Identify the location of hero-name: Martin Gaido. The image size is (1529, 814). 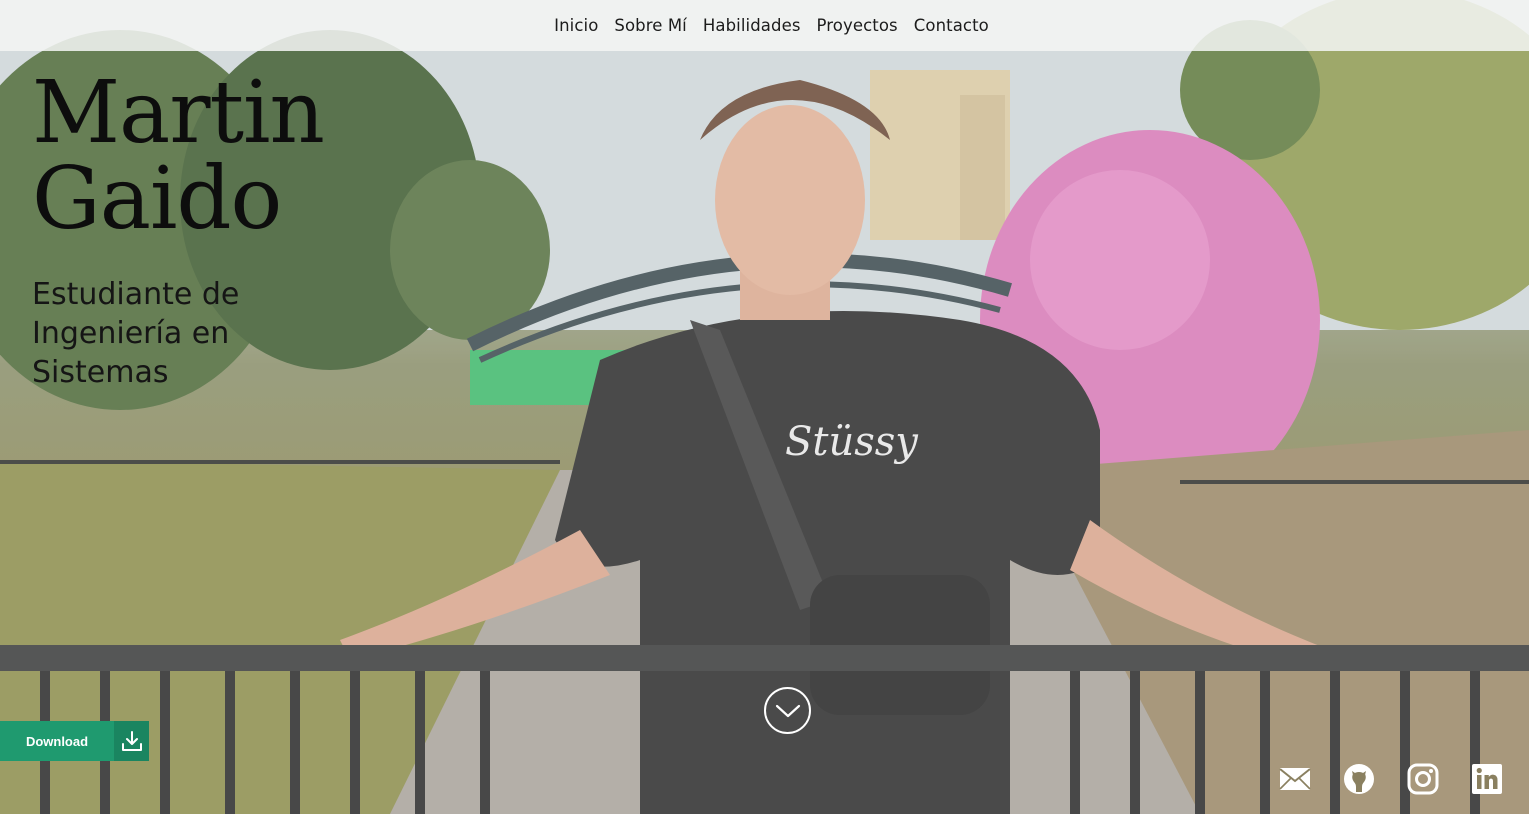
(178, 156).